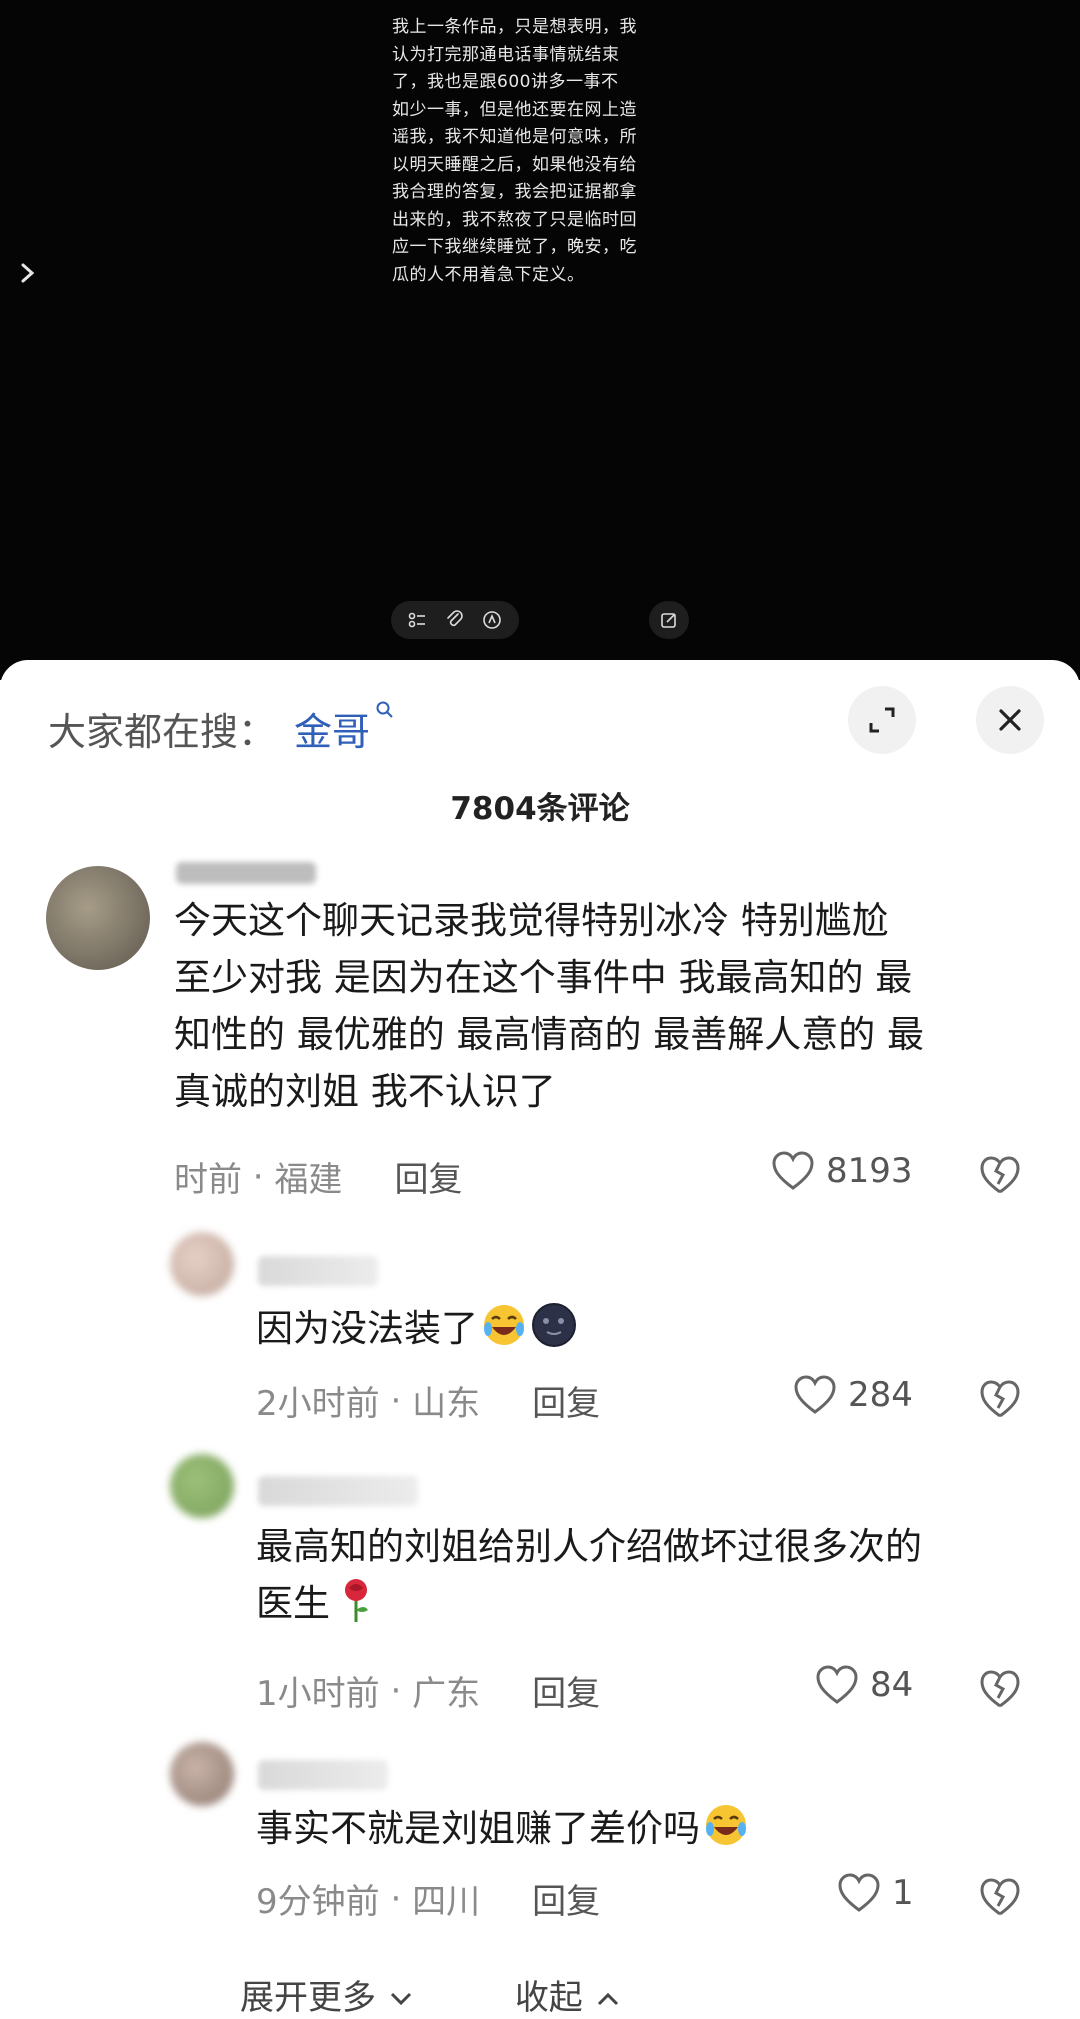 This screenshot has height=2019, width=1080. I want to click on trending-search: 大家都在搜： 金哥, so click(222, 728).